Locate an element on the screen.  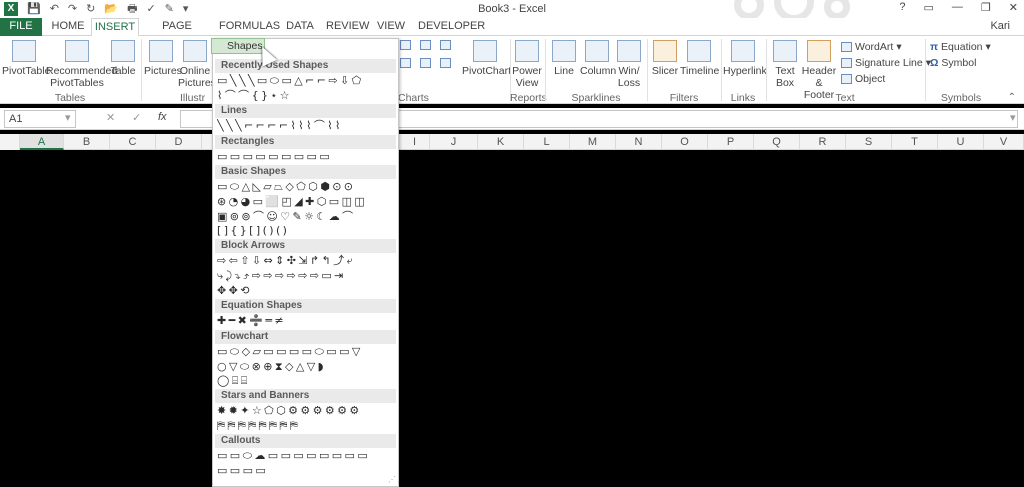
pictures-button: Pictures is located at coordinates (163, 58).